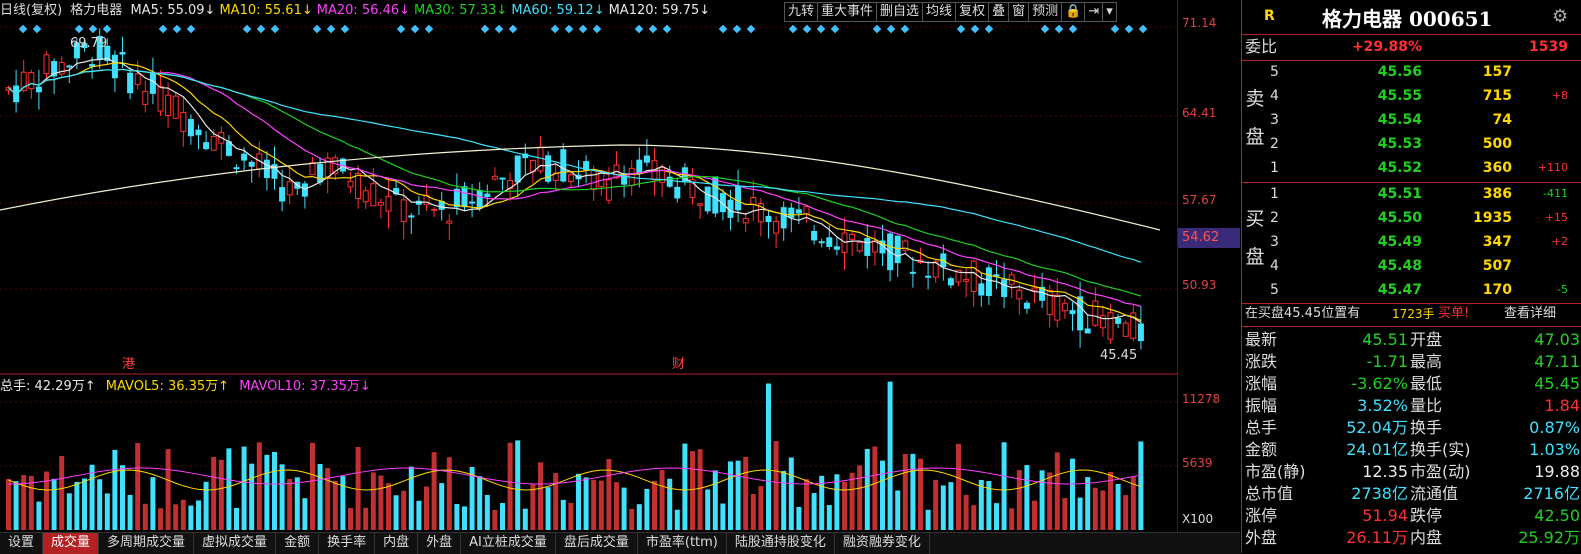 This screenshot has width=1581, height=554. Describe the element at coordinates (1261, 449) in the screenshot. I see `stat-label: 金额` at that location.